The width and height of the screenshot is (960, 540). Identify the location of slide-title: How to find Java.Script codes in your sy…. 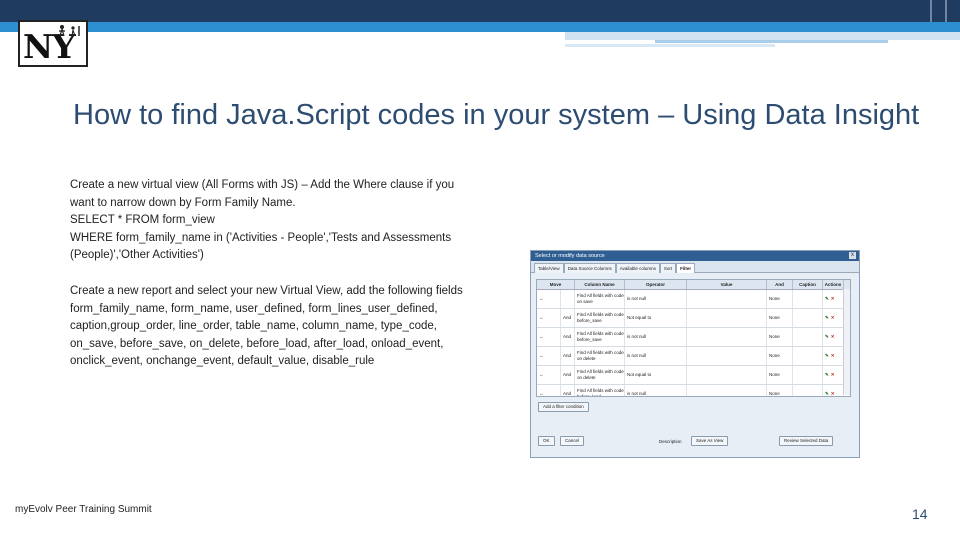
(496, 115).